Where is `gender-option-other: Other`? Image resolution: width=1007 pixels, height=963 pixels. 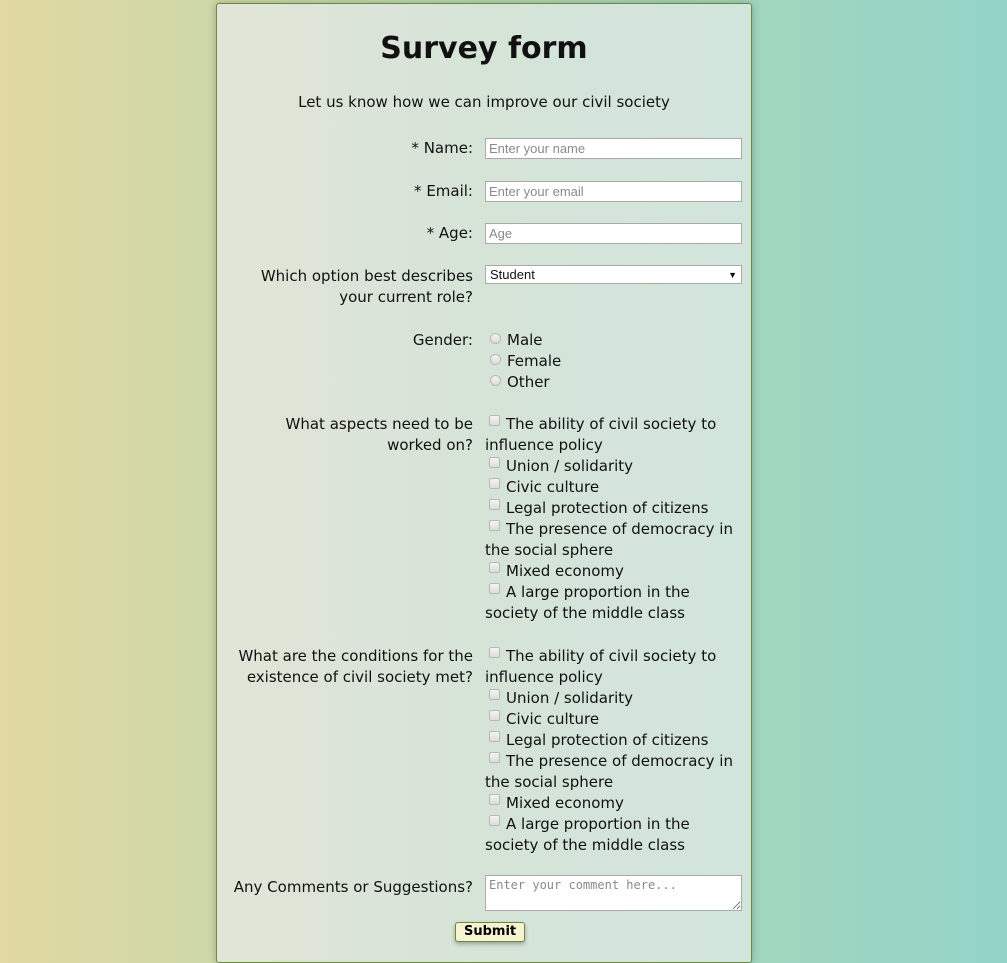 gender-option-other: Other is located at coordinates (616, 382).